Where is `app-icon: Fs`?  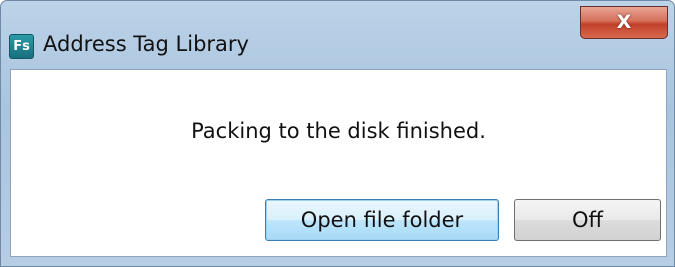
app-icon: Fs is located at coordinates (21, 46).